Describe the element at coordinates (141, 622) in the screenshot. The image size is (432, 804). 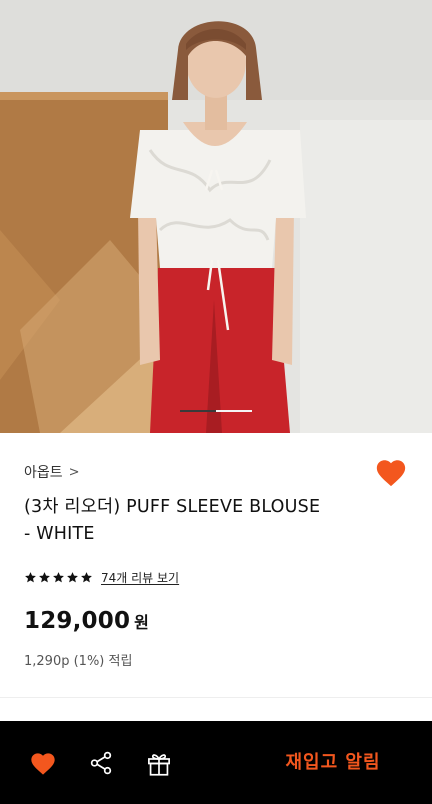
I see `price-currency: 원` at that location.